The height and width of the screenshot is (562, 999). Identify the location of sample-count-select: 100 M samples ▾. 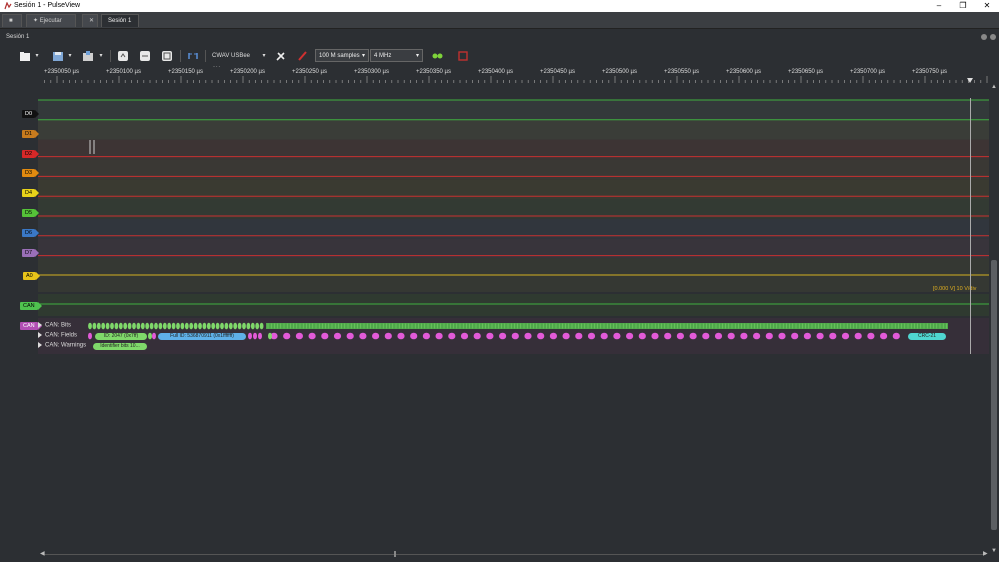
(342, 55).